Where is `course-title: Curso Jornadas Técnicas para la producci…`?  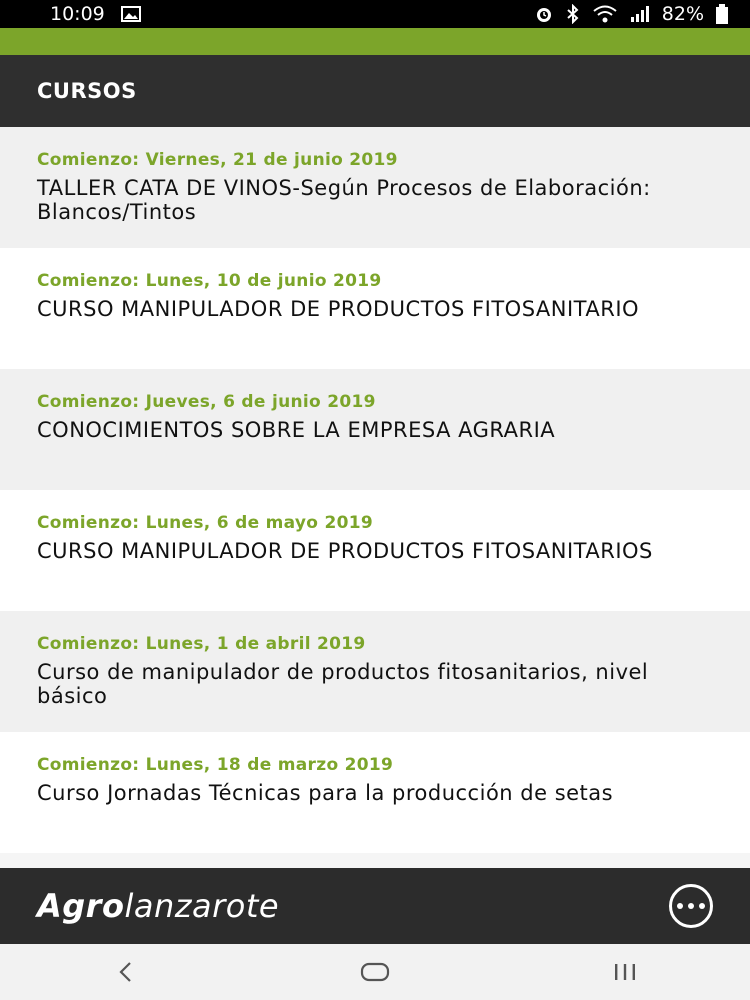
course-title: Curso Jornadas Técnicas para la producci… is located at coordinates (325, 793).